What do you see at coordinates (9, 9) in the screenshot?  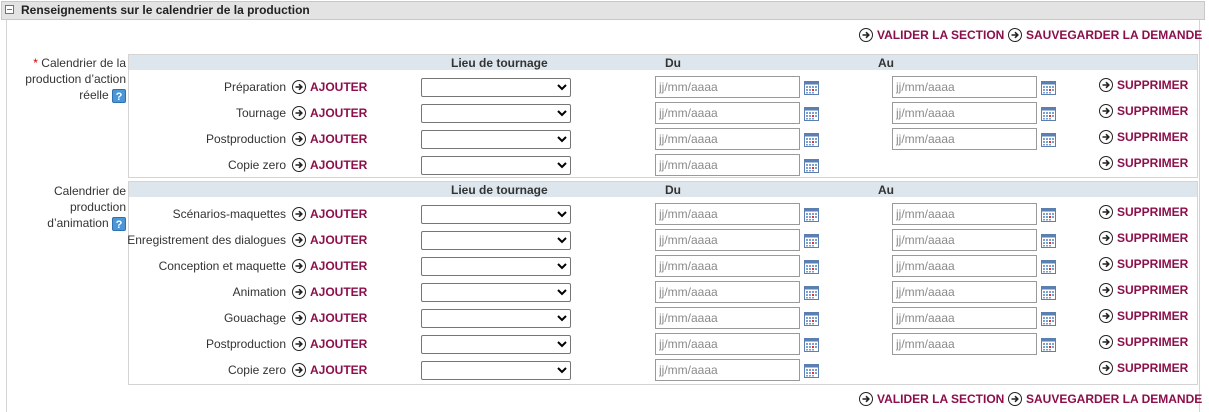 I see `collapse-toggle-icon` at bounding box center [9, 9].